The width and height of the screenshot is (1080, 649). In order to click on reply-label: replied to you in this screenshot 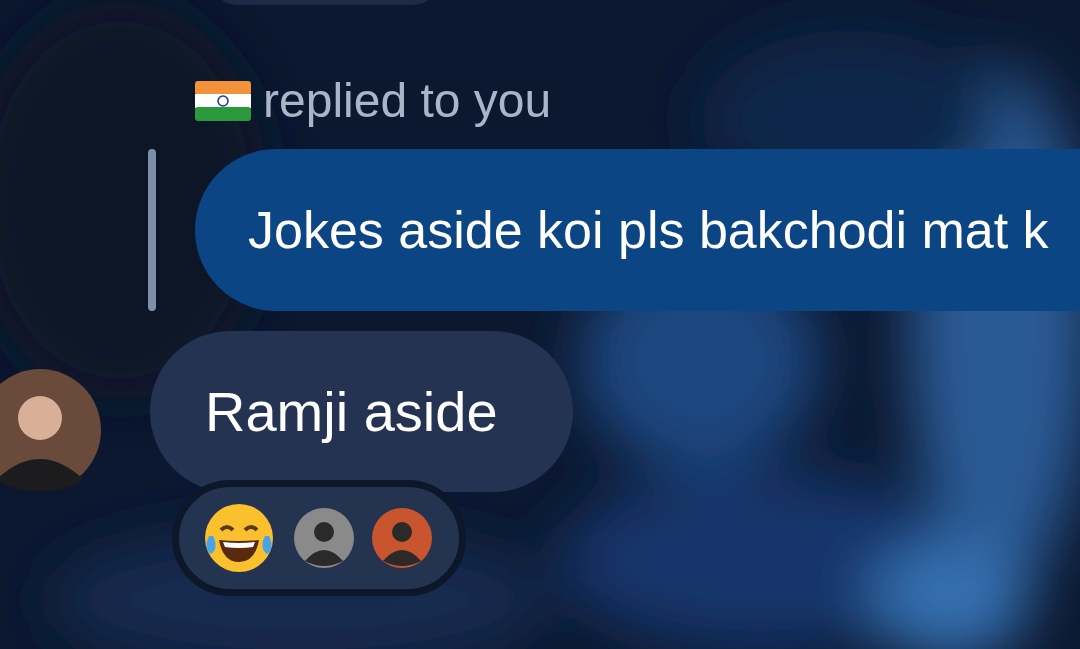, I will do `click(407, 101)`.